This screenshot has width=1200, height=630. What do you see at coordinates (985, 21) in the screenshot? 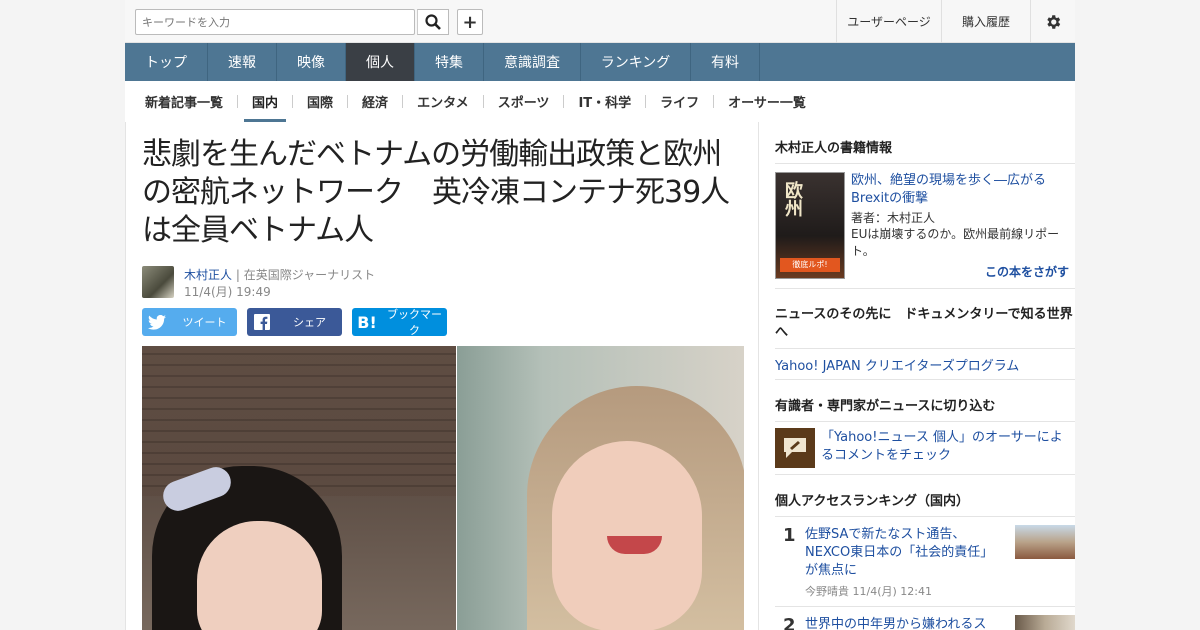
I see `purchase-history-link: 購入履歴` at bounding box center [985, 21].